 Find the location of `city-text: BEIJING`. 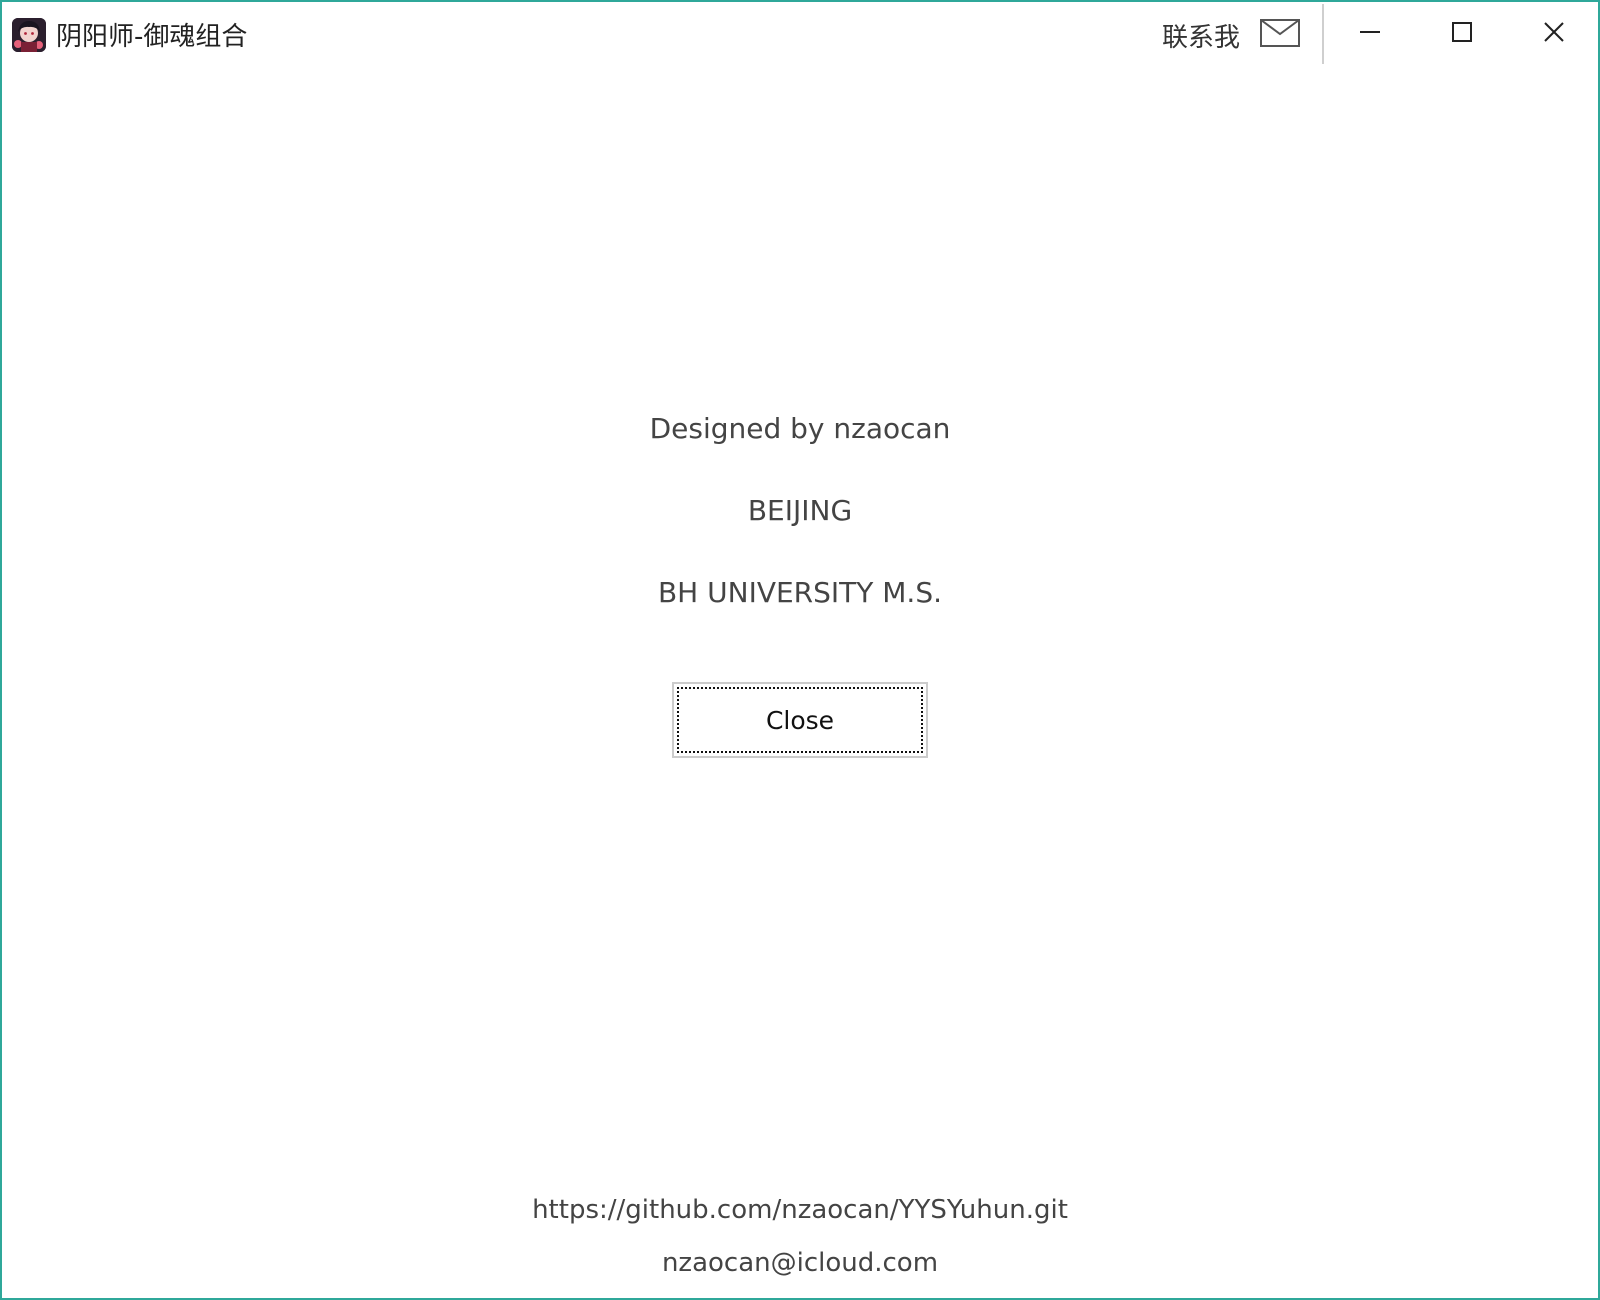

city-text: BEIJING is located at coordinates (800, 510).